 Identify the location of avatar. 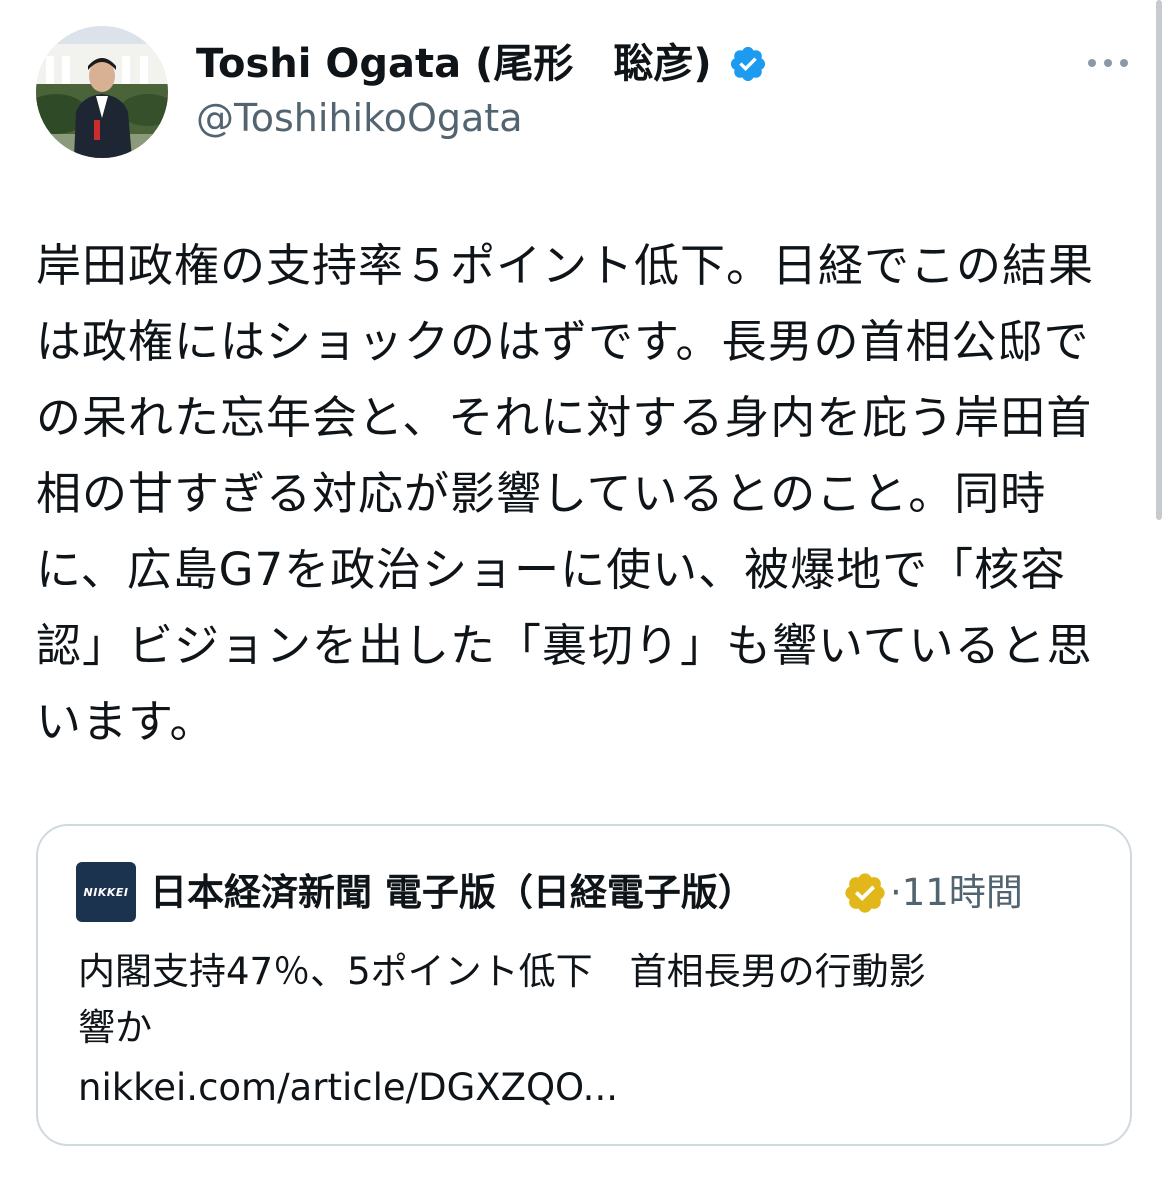
(102, 92).